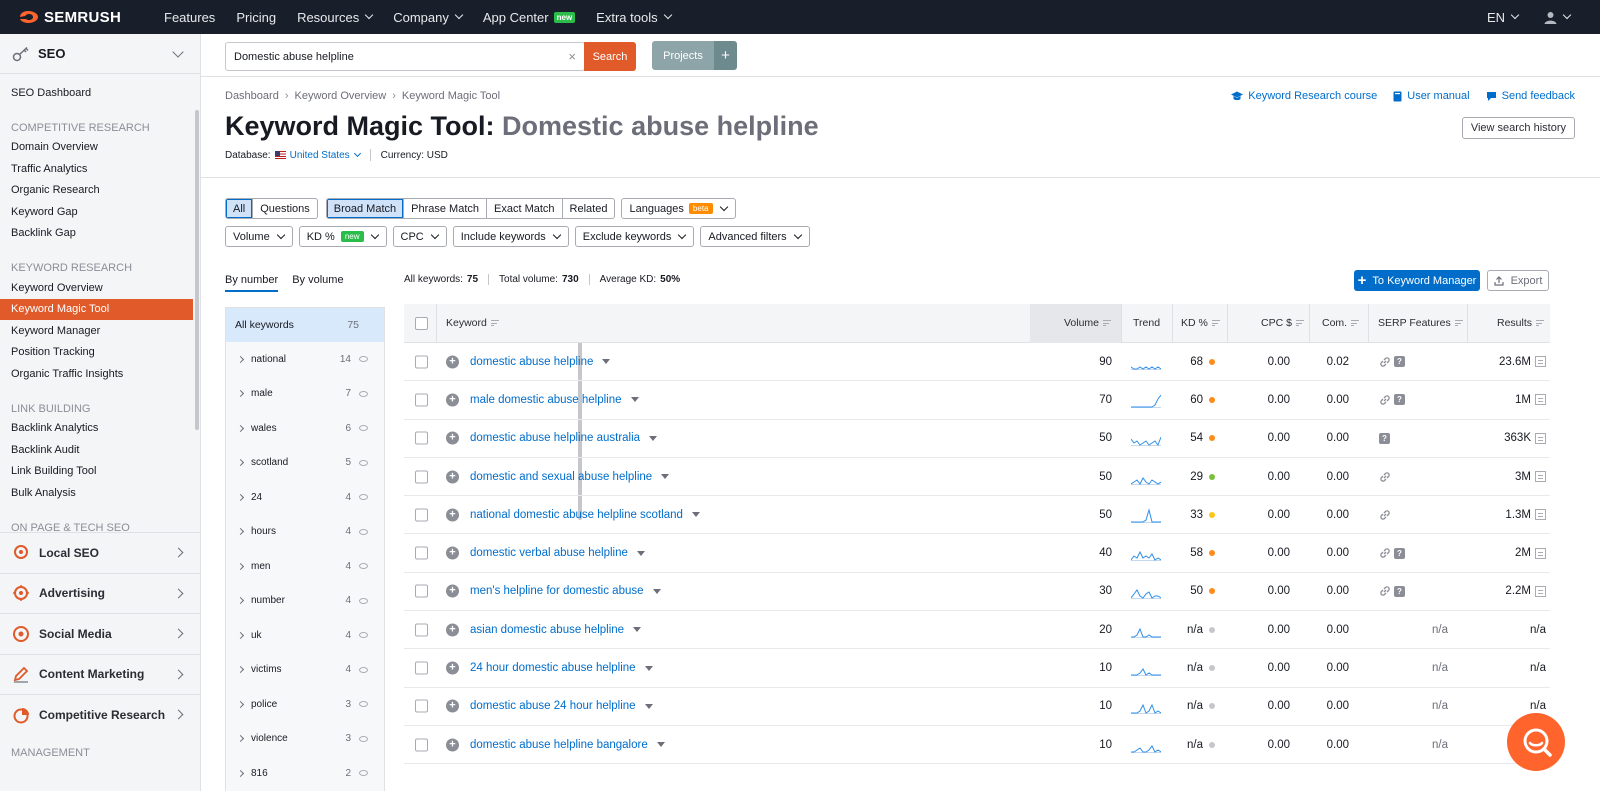 This screenshot has height=791, width=1600. What do you see at coordinates (100, 353) in the screenshot?
I see `sidebar-item-position-tracking: Position Tracking` at bounding box center [100, 353].